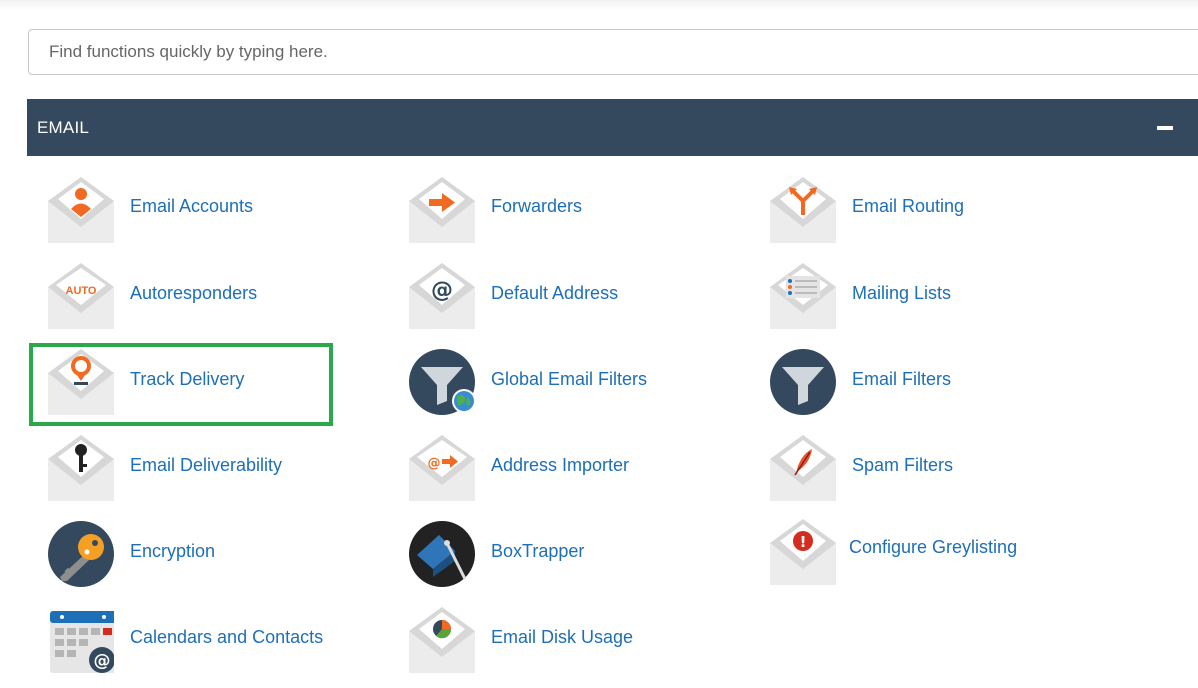  Describe the element at coordinates (803, 296) in the screenshot. I see `list-envelope-icon` at that location.